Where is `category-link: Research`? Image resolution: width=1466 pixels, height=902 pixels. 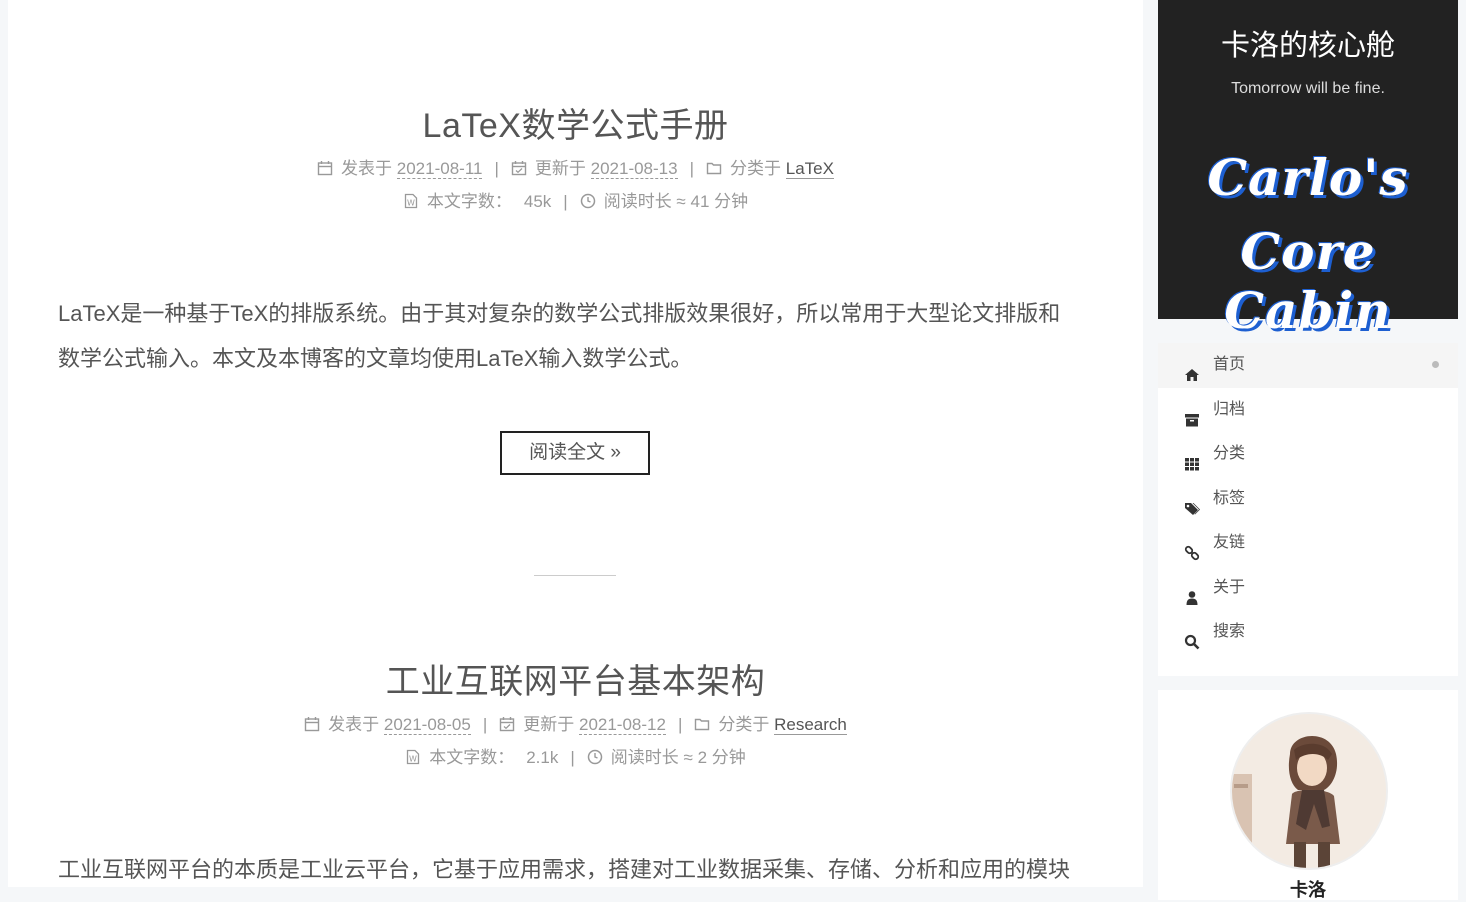 category-link: Research is located at coordinates (810, 725).